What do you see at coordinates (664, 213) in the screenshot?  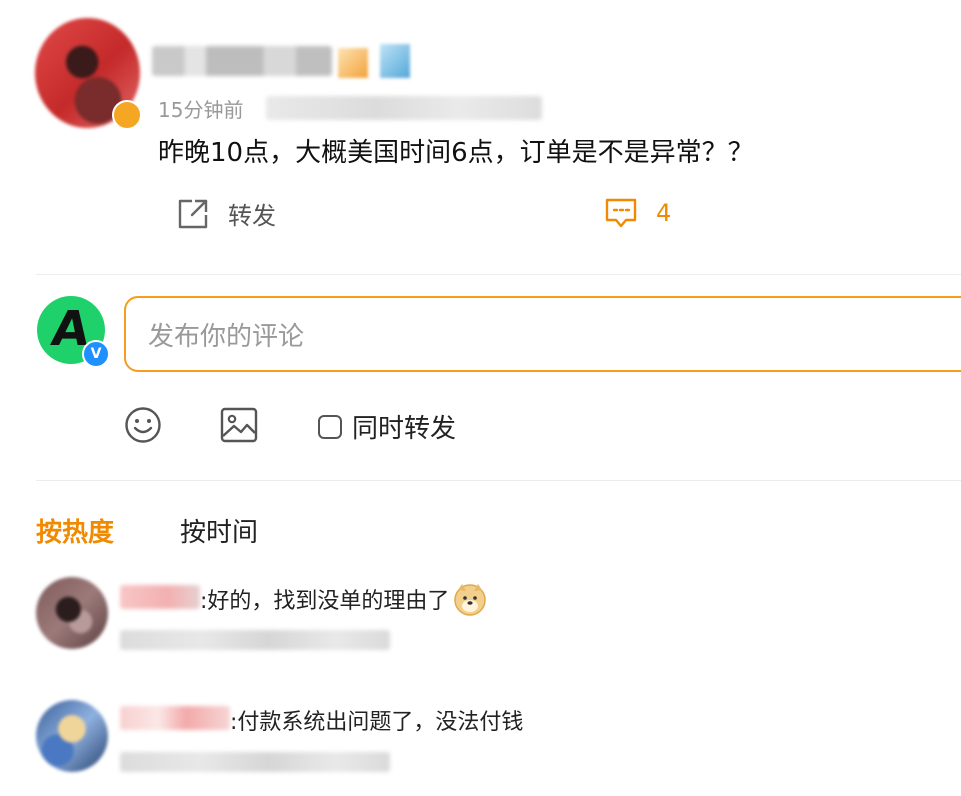 I see `comment-count: 4` at bounding box center [664, 213].